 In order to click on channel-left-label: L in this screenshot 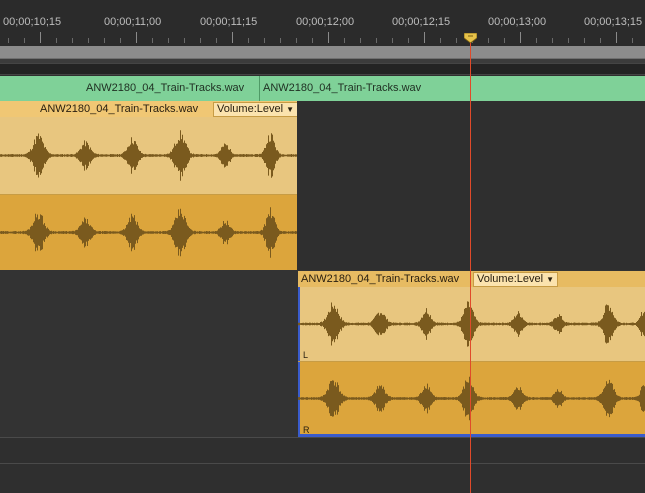, I will do `click(306, 355)`.